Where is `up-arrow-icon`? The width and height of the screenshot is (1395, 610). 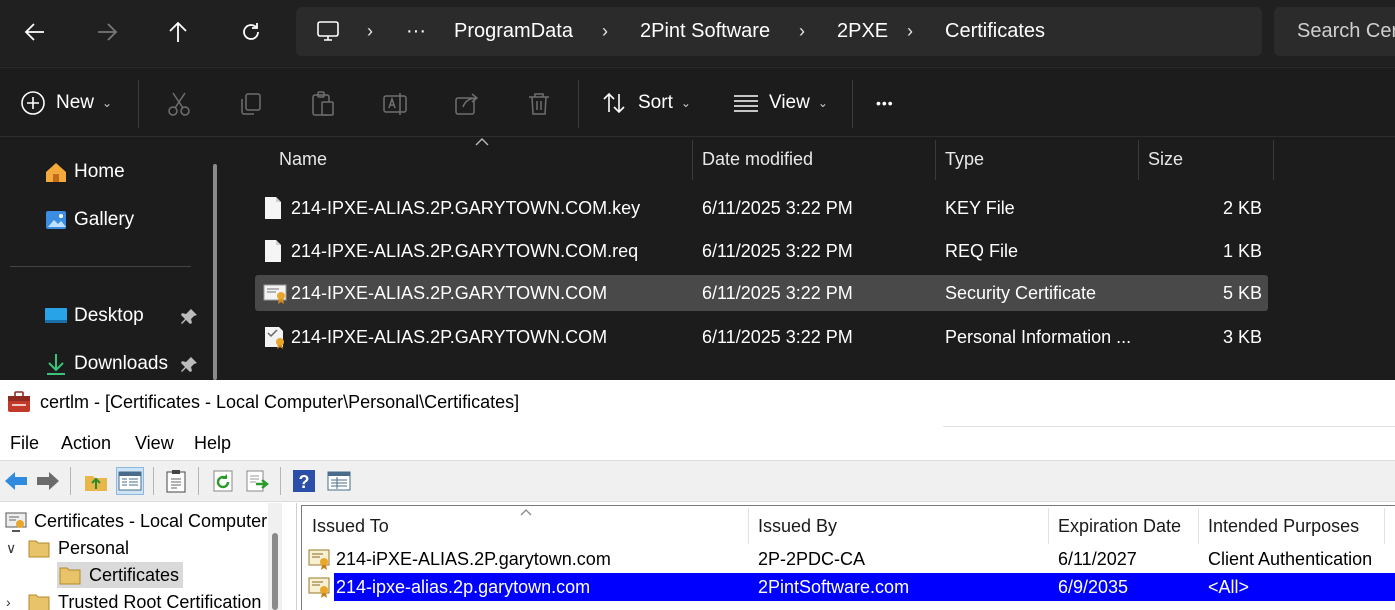
up-arrow-icon is located at coordinates (178, 31).